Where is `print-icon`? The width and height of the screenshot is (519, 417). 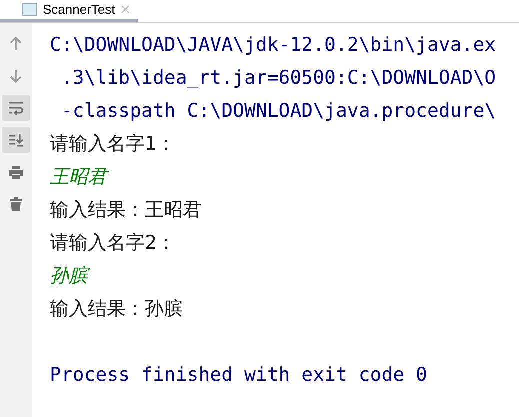
print-icon is located at coordinates (16, 172).